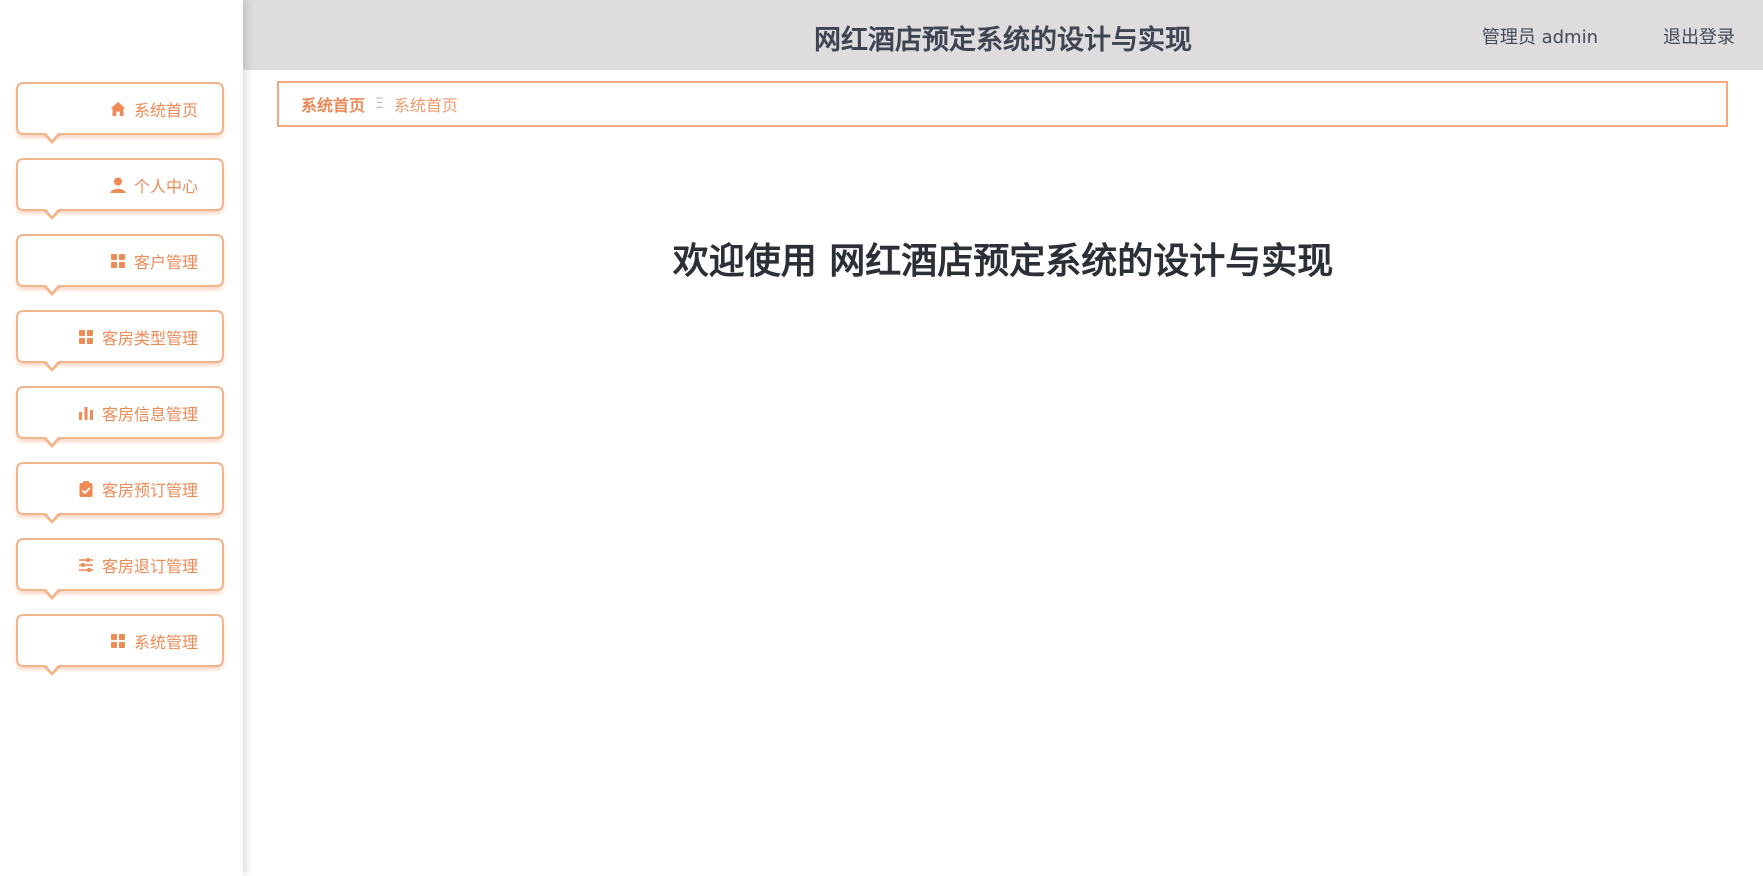 The width and height of the screenshot is (1763, 876). I want to click on sidebar-item-label: 系统首页, so click(165, 110).